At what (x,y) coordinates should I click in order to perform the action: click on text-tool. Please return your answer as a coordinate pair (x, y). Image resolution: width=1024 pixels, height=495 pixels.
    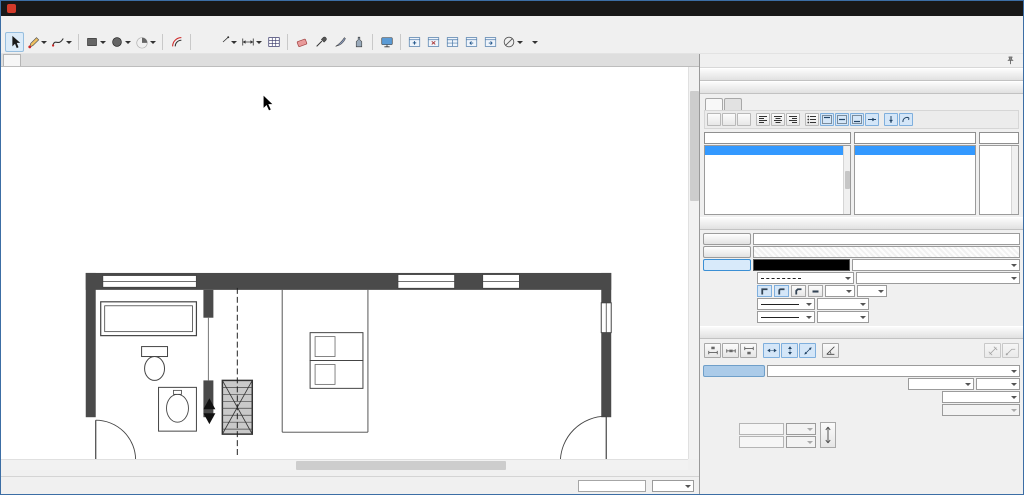
    Looking at the image, I should click on (204, 42).